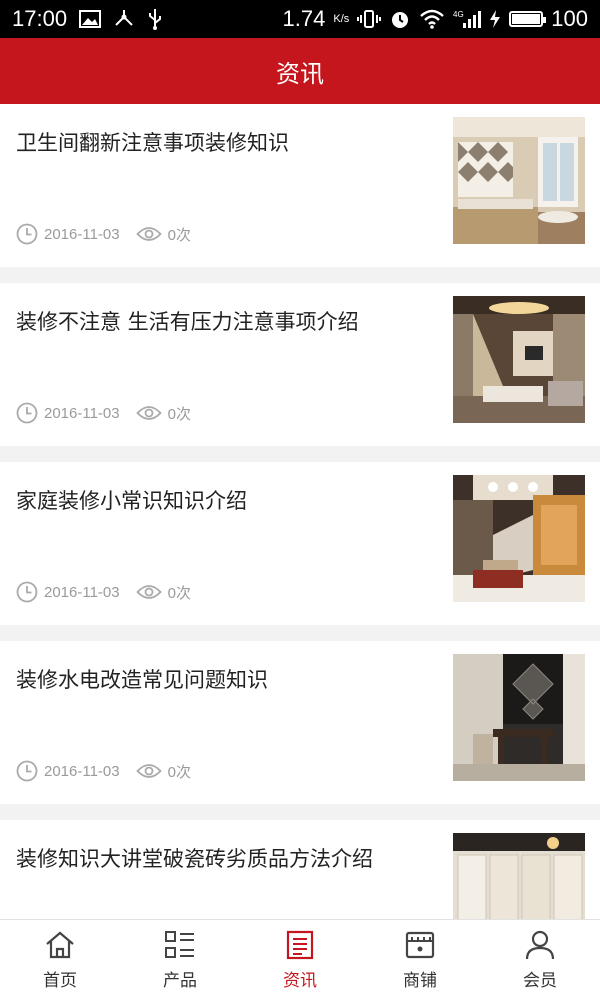 The height and width of the screenshot is (1000, 600). What do you see at coordinates (226, 501) in the screenshot?
I see `article-title: 家庭装修小常识知识介绍` at bounding box center [226, 501].